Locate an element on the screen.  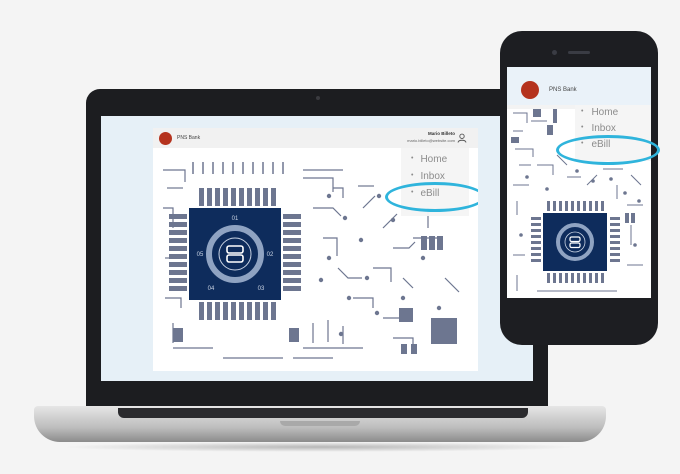
chip-label-01: 01 is located at coordinates (235, 219).